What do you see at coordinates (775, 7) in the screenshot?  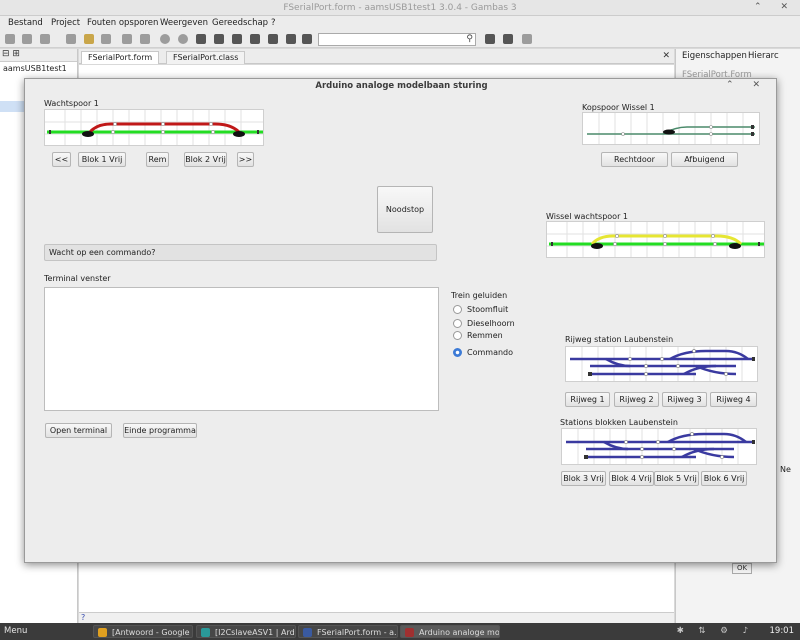 I see `ide-window-buttons: ⌃ ✕` at bounding box center [775, 7].